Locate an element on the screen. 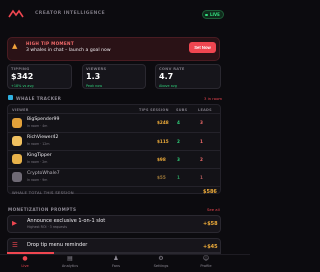 This screenshot has height=272, width=320. analytics-icon: ▤ is located at coordinates (70, 258).